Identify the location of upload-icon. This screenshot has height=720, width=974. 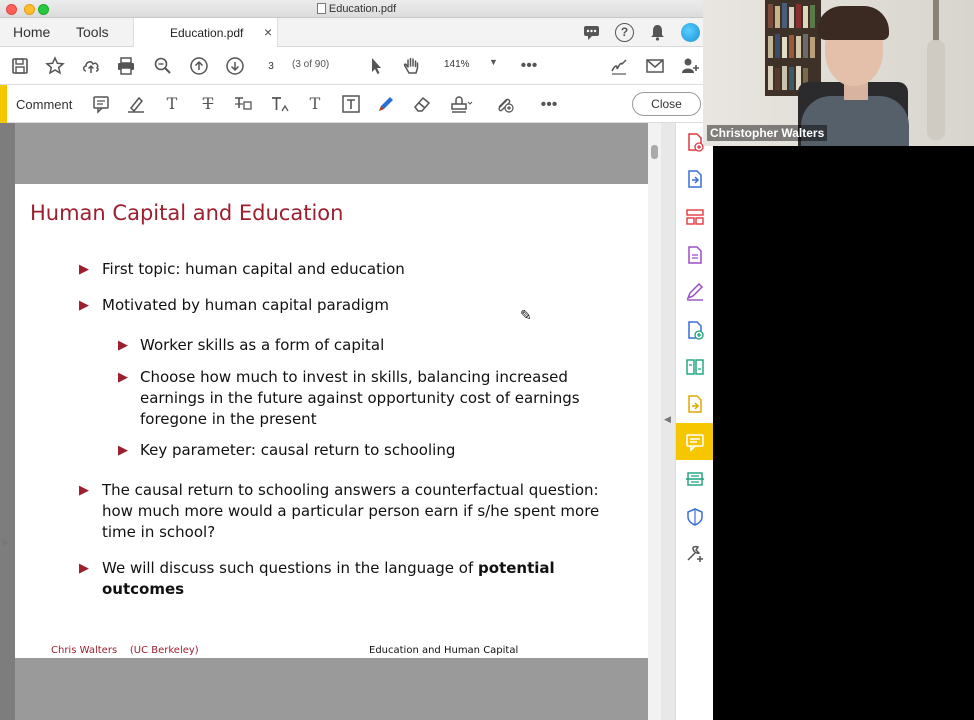
(91, 66).